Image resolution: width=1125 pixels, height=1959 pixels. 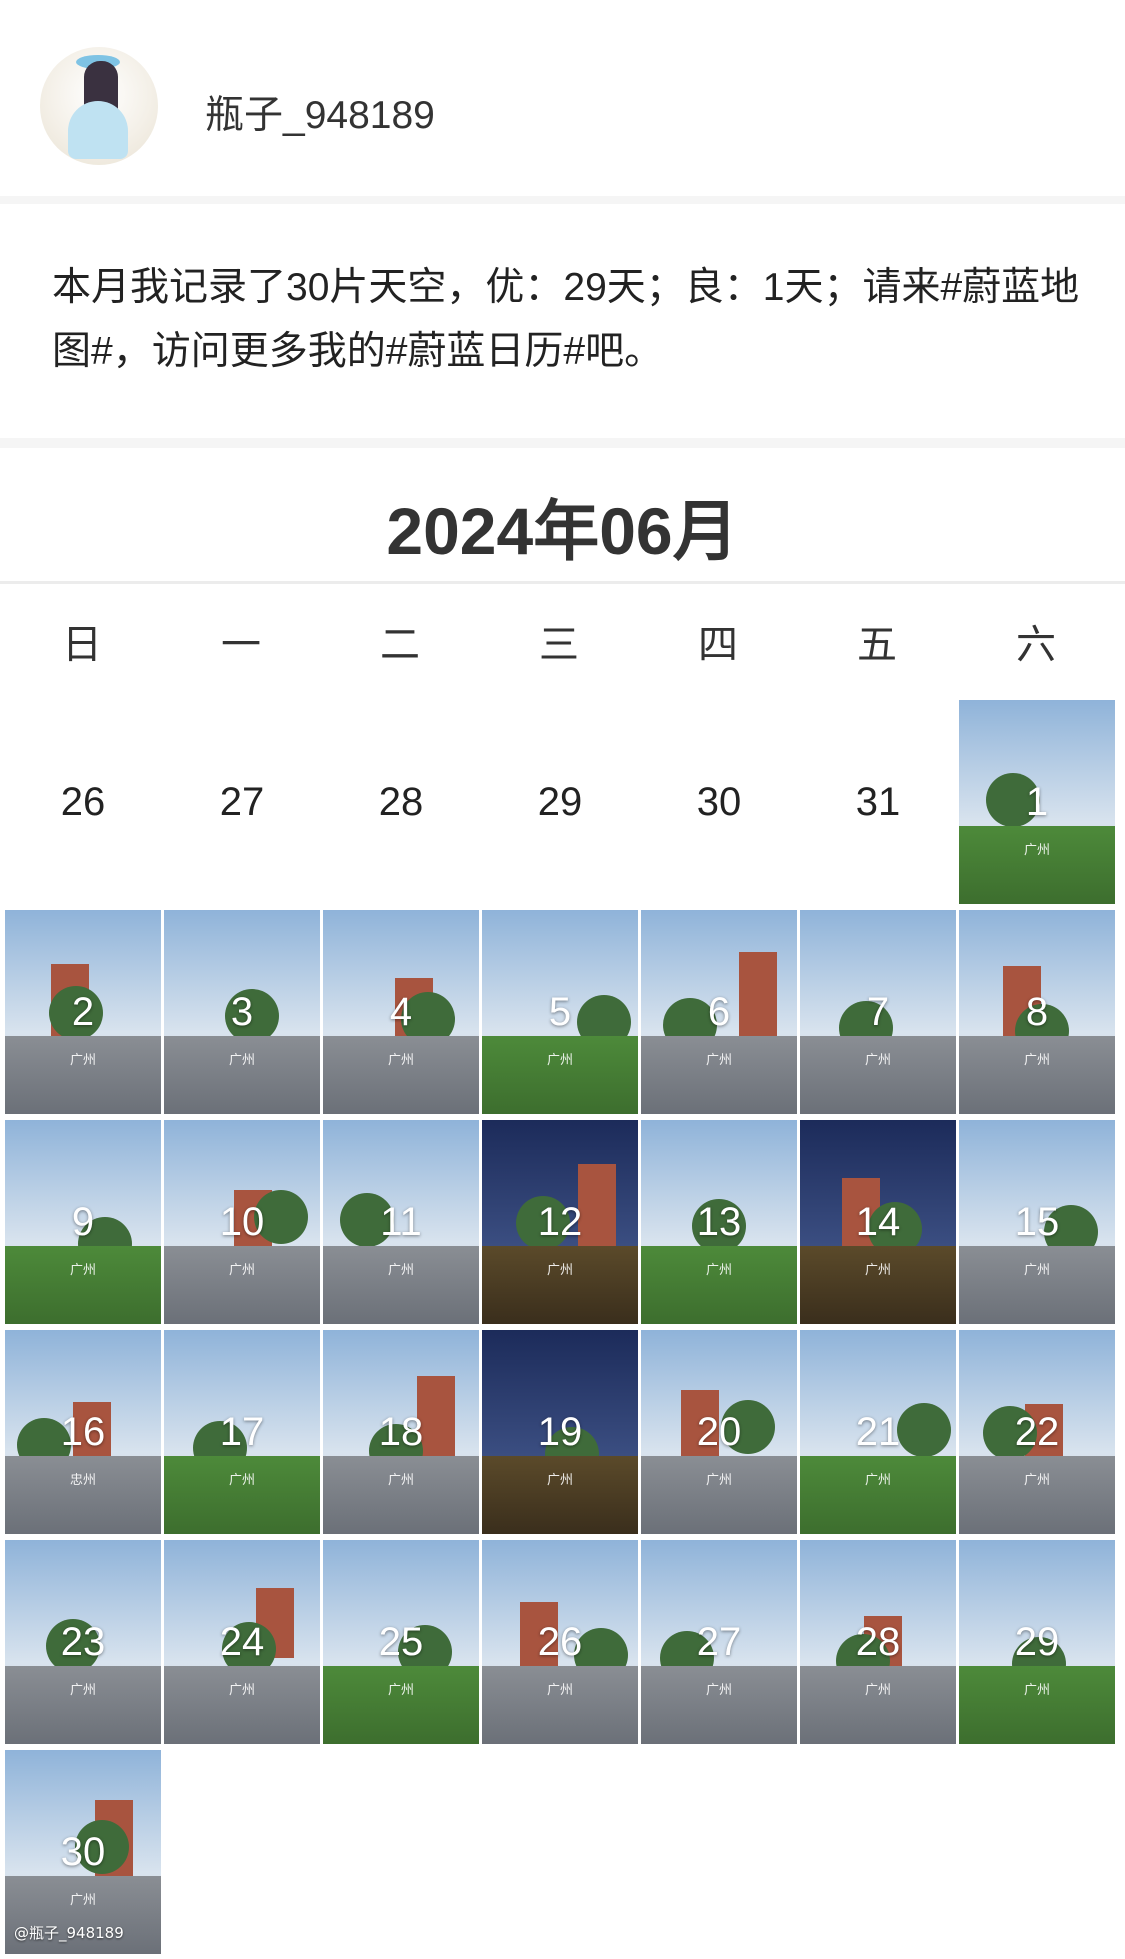 I want to click on day-number: 18, so click(x=401, y=1432).